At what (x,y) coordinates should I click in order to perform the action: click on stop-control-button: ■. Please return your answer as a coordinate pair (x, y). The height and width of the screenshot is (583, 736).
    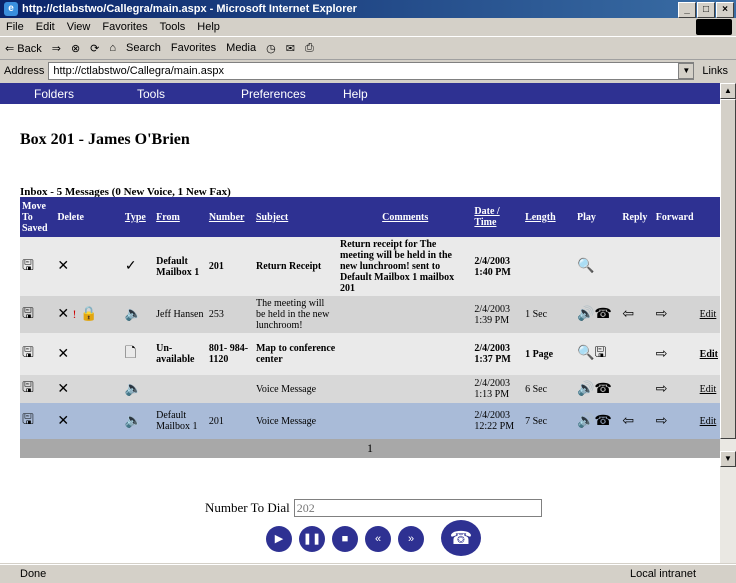
    Looking at the image, I should click on (345, 539).